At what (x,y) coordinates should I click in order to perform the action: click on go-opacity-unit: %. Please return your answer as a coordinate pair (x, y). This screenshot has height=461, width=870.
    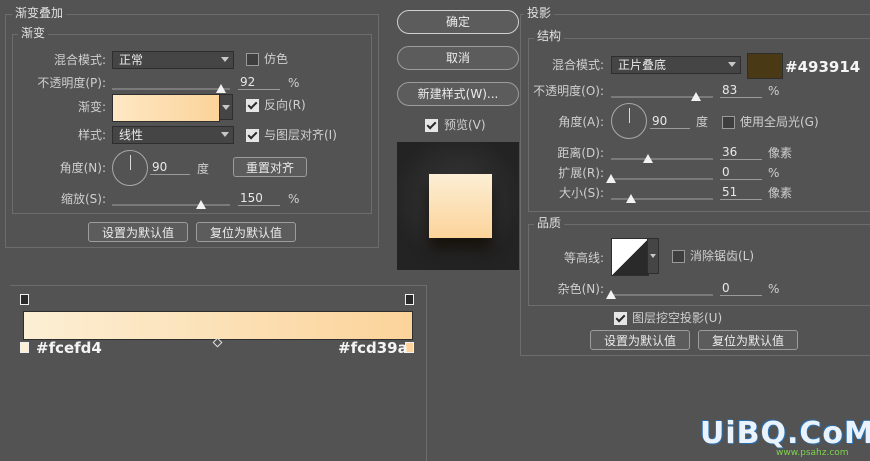
    Looking at the image, I should click on (294, 83).